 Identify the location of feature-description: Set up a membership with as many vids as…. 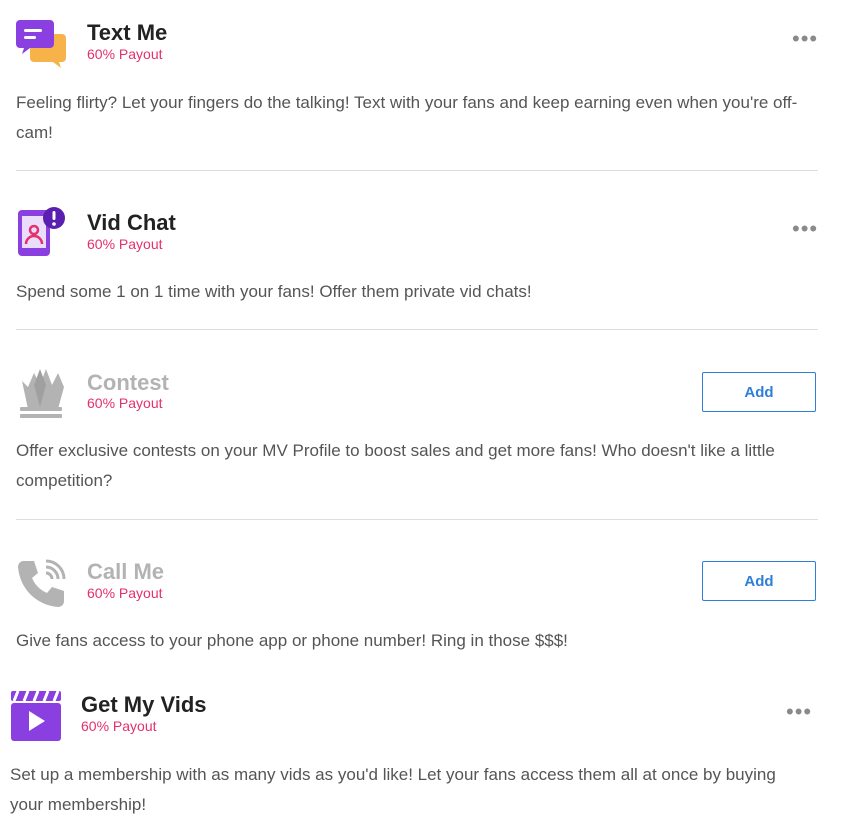
(393, 789).